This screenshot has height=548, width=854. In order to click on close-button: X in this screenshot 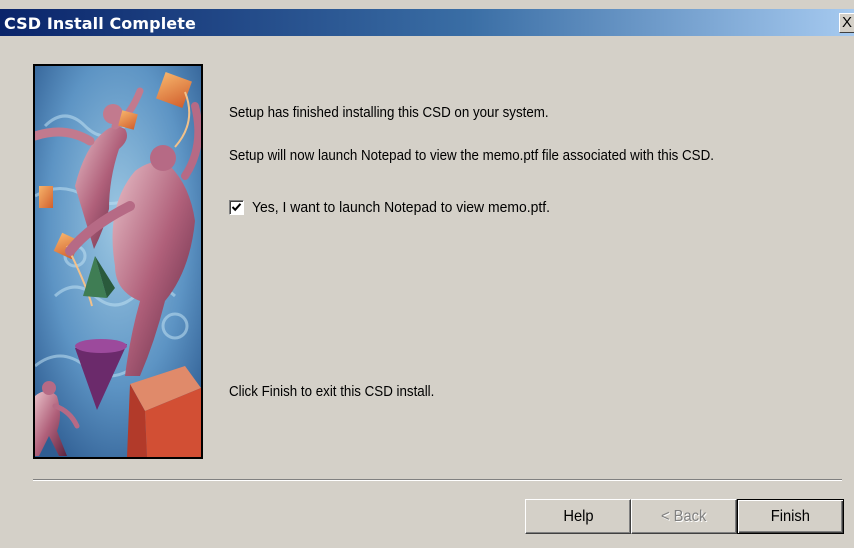, I will do `click(846, 23)`.